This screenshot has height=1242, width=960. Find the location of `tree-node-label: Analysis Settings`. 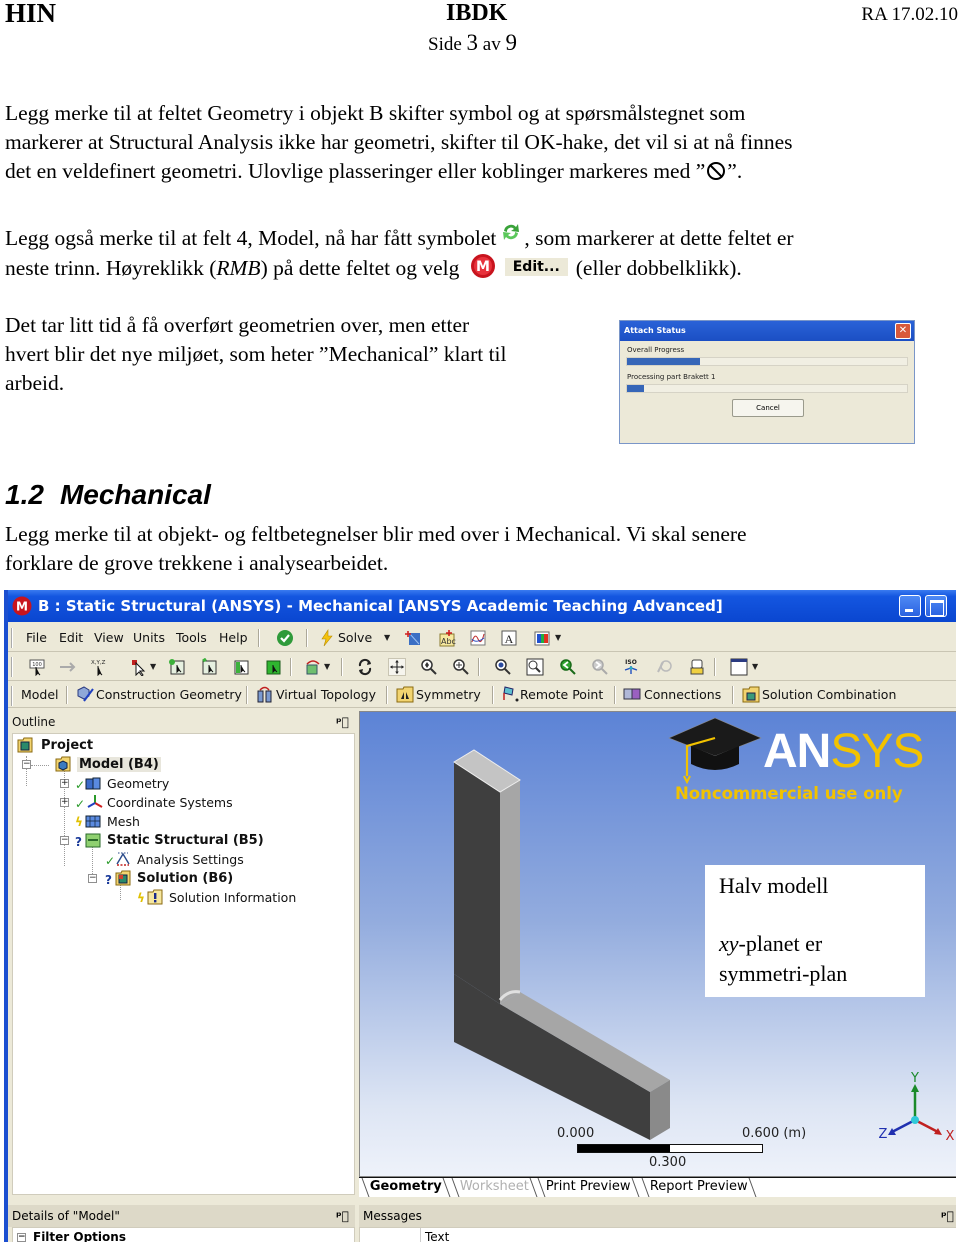

tree-node-label: Analysis Settings is located at coordinates (190, 859).